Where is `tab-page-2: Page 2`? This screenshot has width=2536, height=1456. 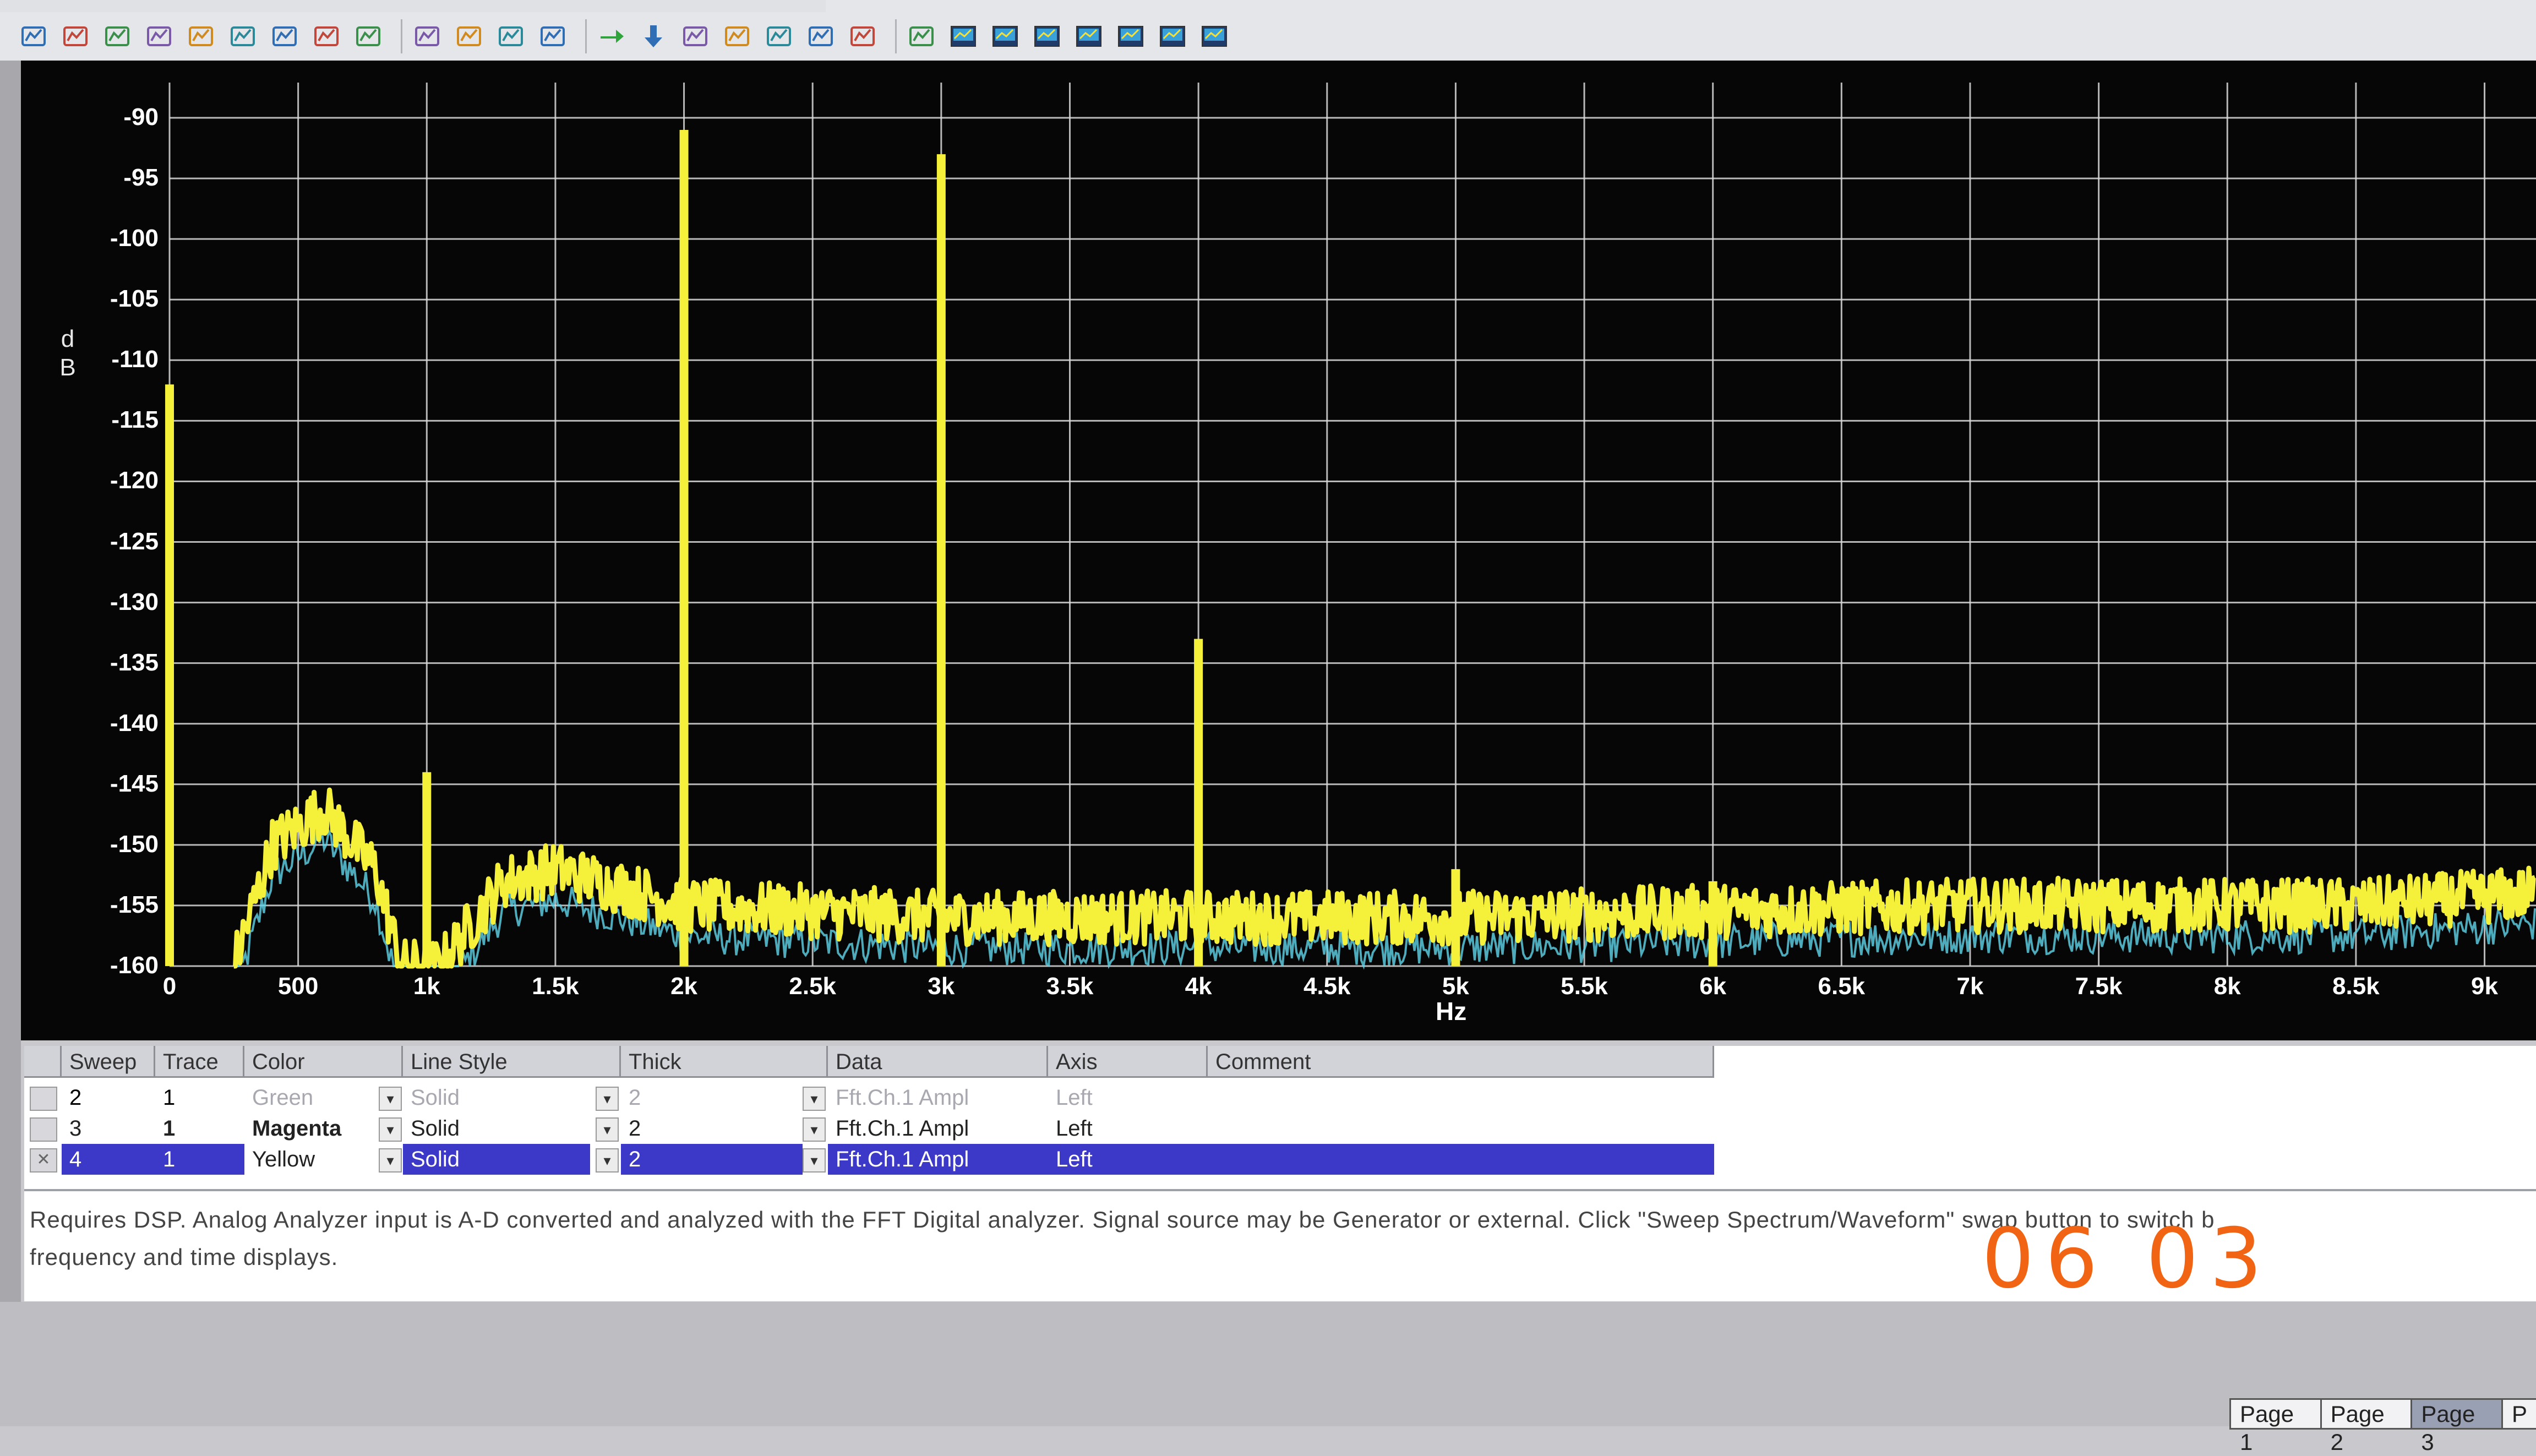
tab-page-2: Page 2 is located at coordinates (2366, 1426).